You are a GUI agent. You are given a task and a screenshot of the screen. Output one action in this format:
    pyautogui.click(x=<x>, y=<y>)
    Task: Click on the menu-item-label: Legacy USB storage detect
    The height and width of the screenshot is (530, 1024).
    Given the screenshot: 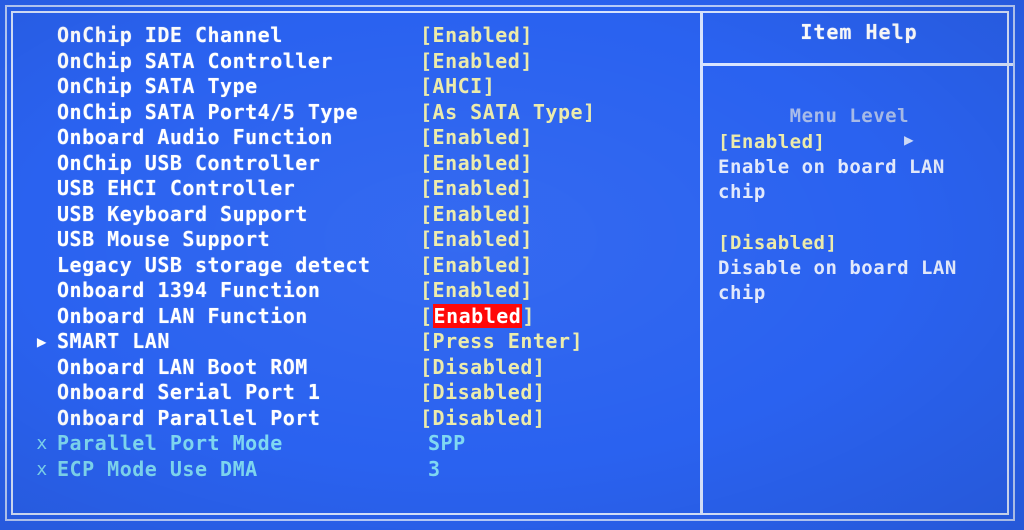 What is the action you would take?
    pyautogui.click(x=214, y=264)
    